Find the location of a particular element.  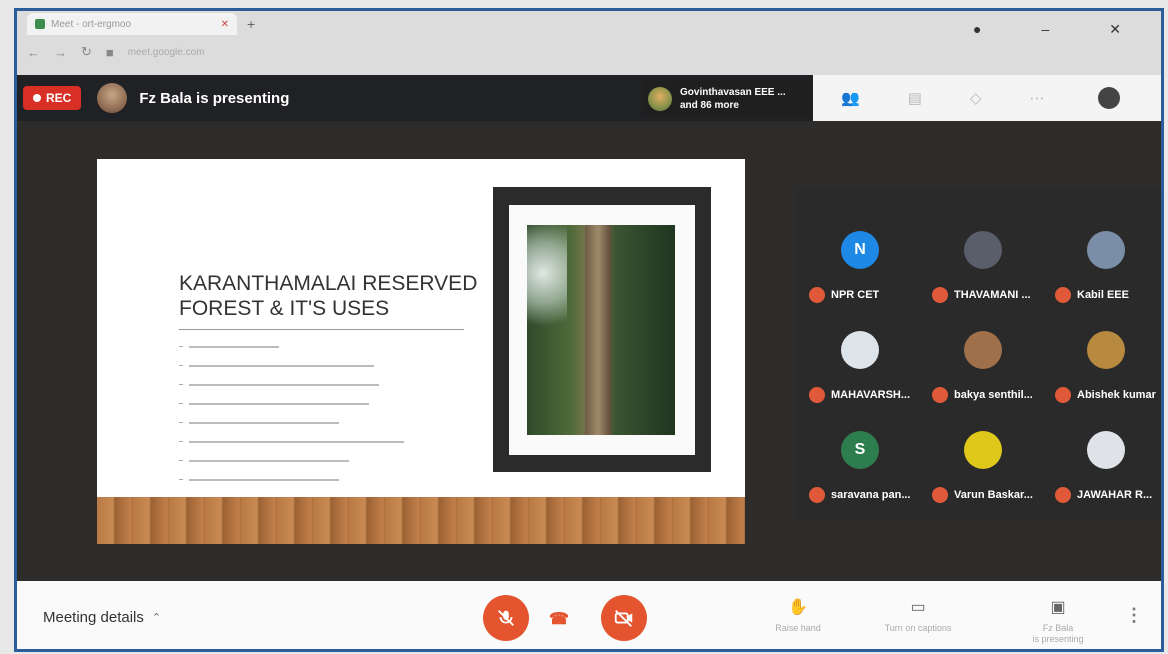

location-icon: ● is located at coordinates (977, 29).